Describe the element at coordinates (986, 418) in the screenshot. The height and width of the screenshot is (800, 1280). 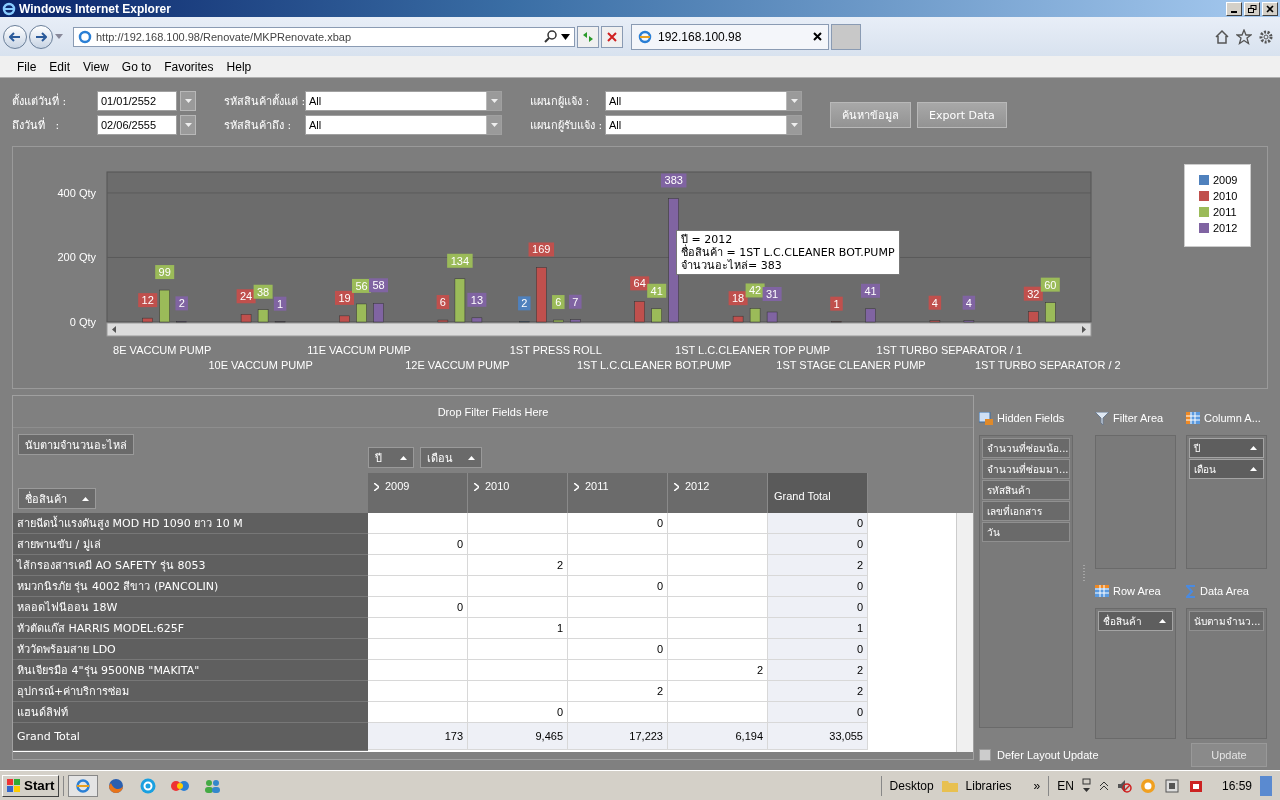
I see `field-list-icon` at that location.